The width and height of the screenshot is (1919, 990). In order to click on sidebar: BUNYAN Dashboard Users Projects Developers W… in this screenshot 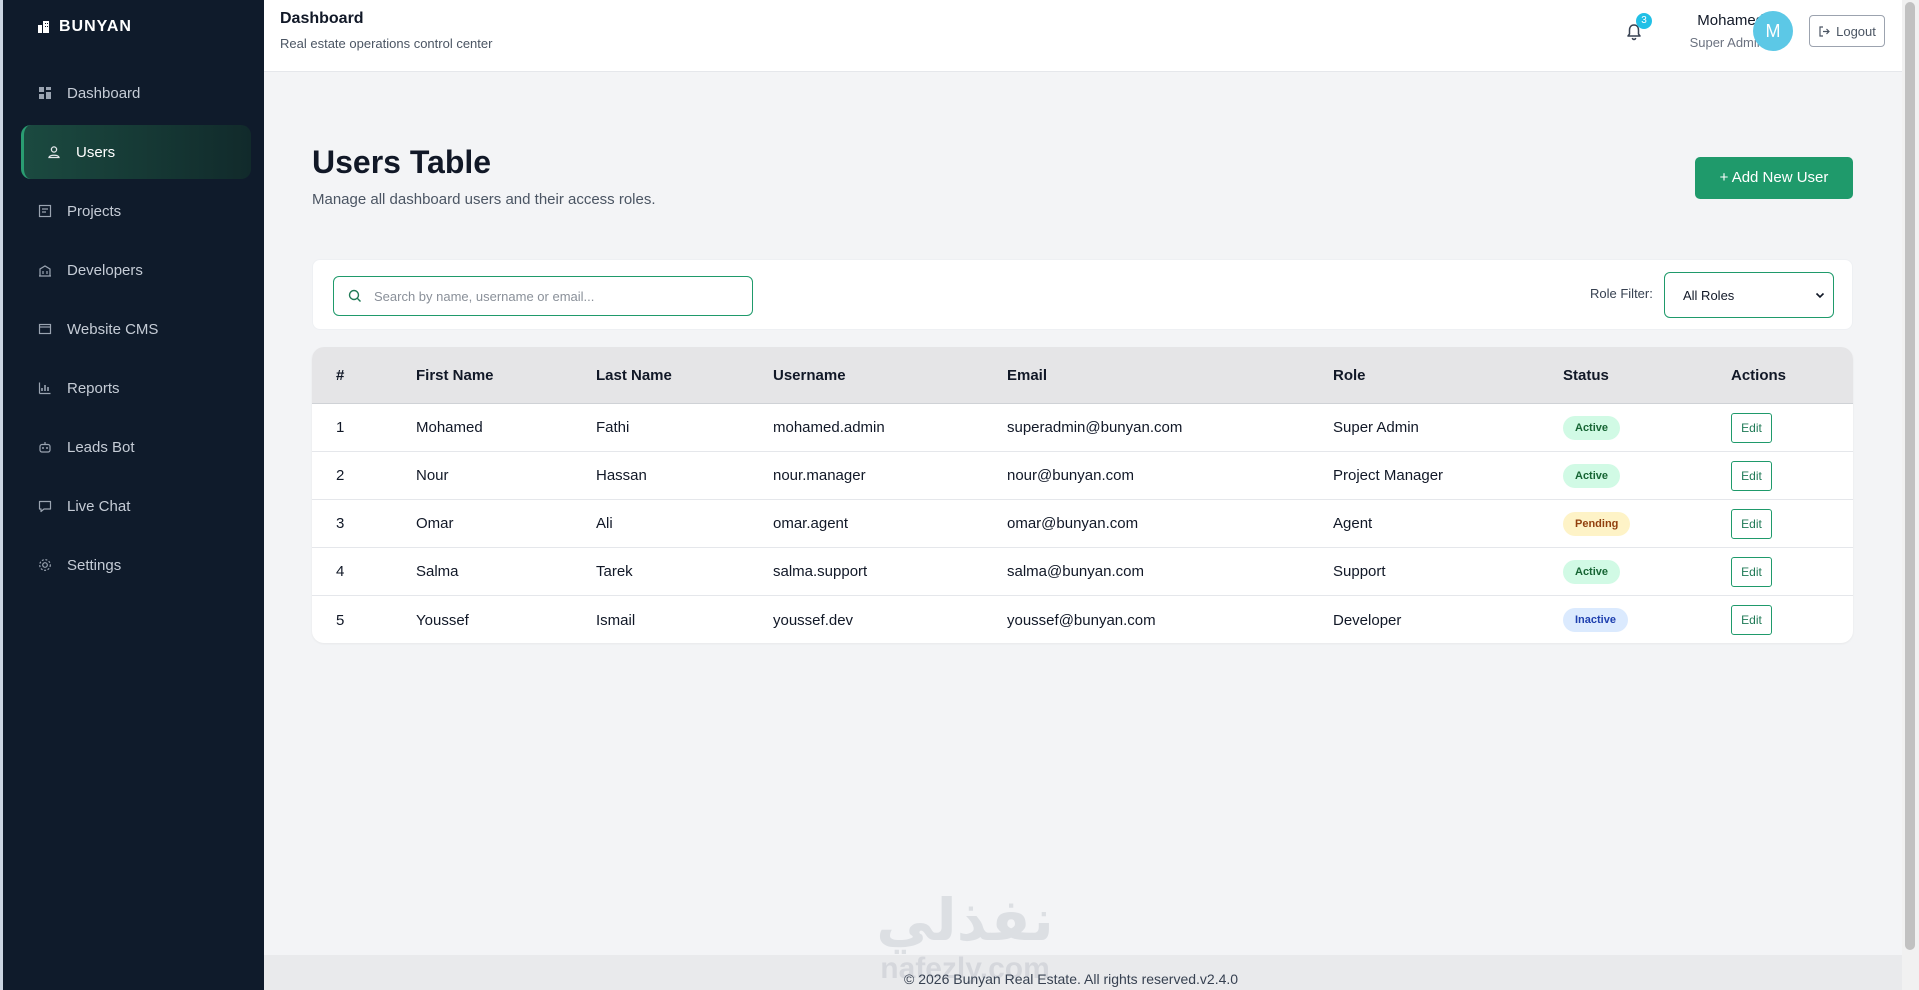, I will do `click(132, 495)`.